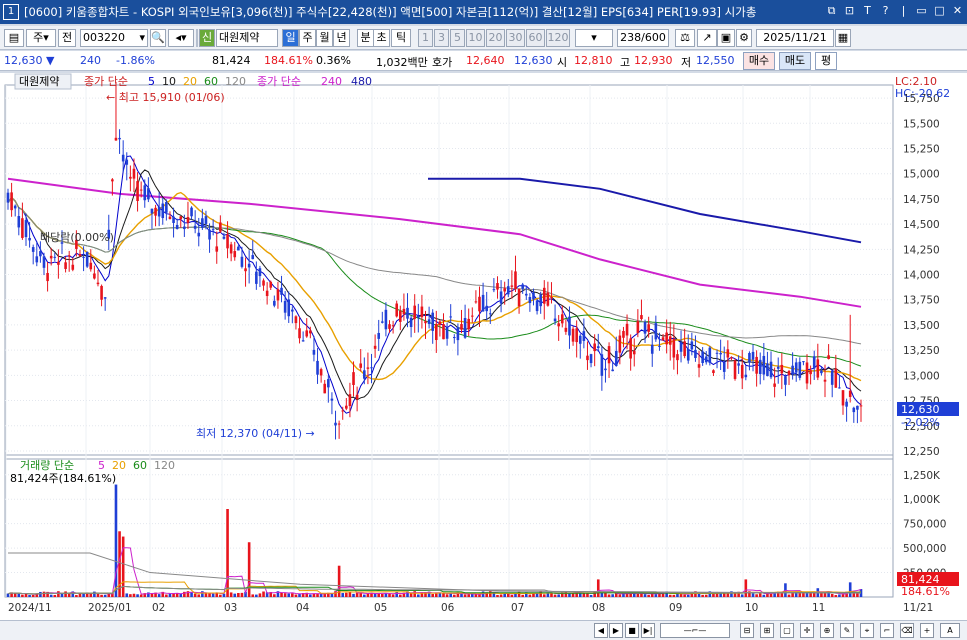 The image size is (967, 640). I want to click on zoom-slider: —⌐—, so click(695, 630).